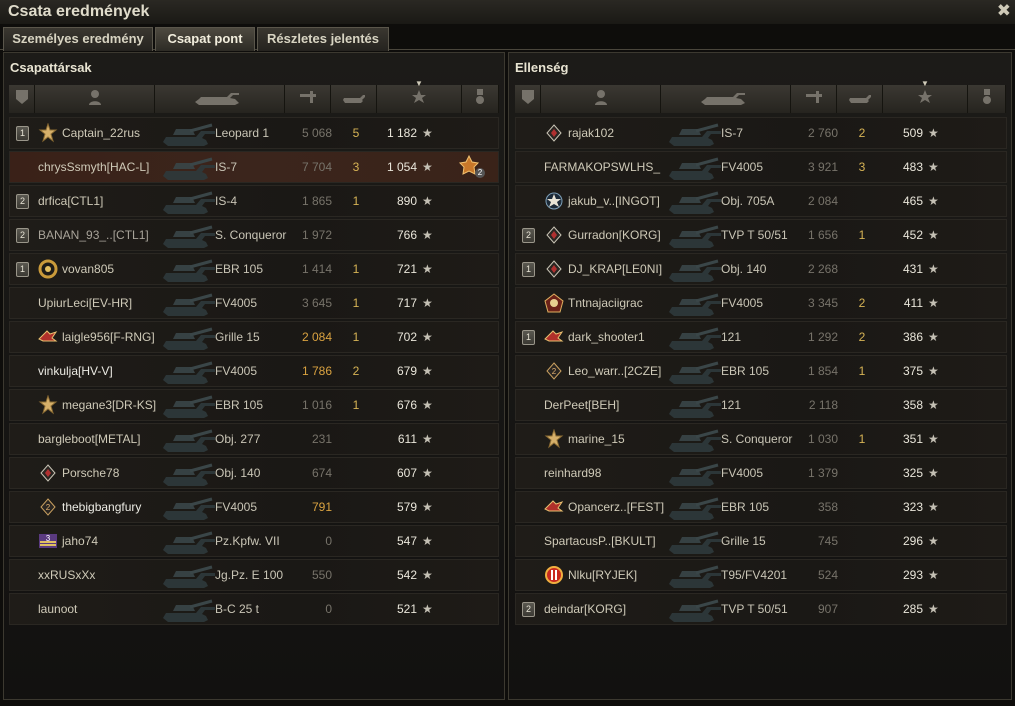  I want to click on player-row: megane3[DR-KS] EBR 105 1 016 1 676 ★, so click(254, 405).